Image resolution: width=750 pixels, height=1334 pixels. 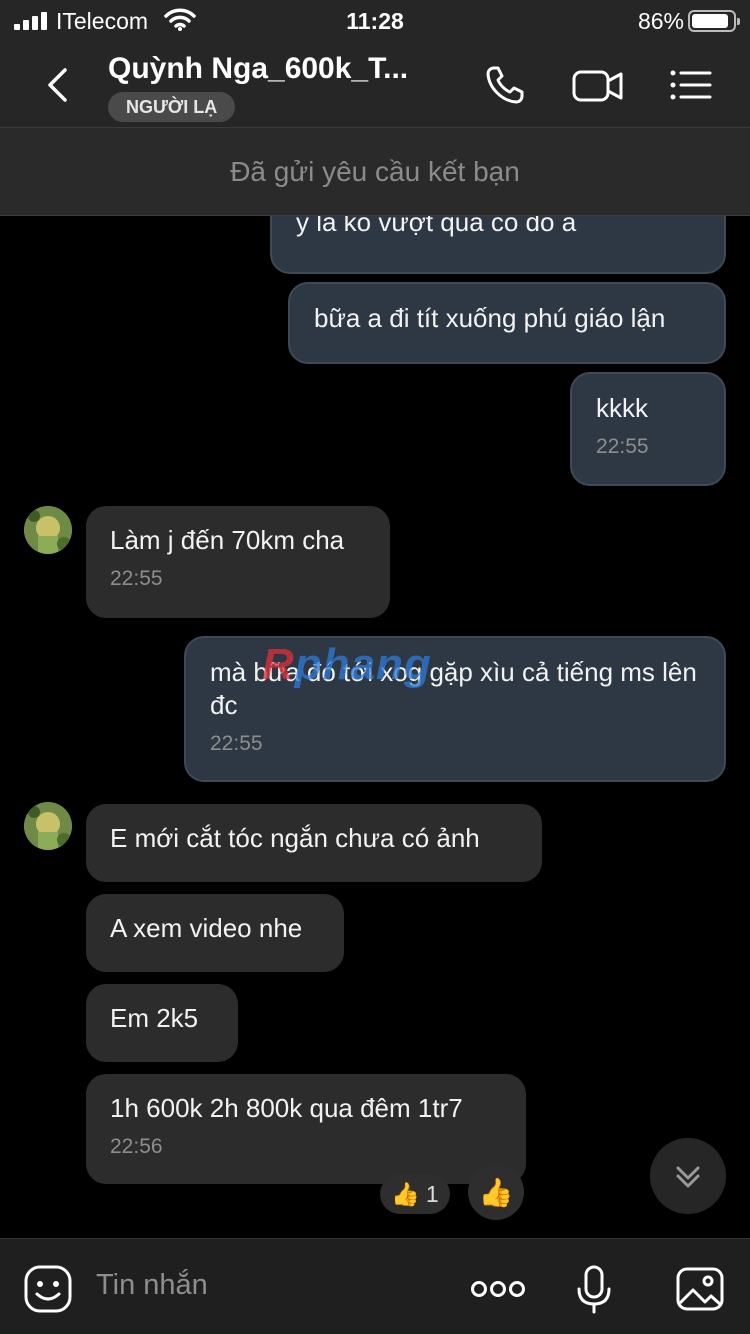 I want to click on message-bubble-in: Em 2k5, so click(x=162, y=1023).